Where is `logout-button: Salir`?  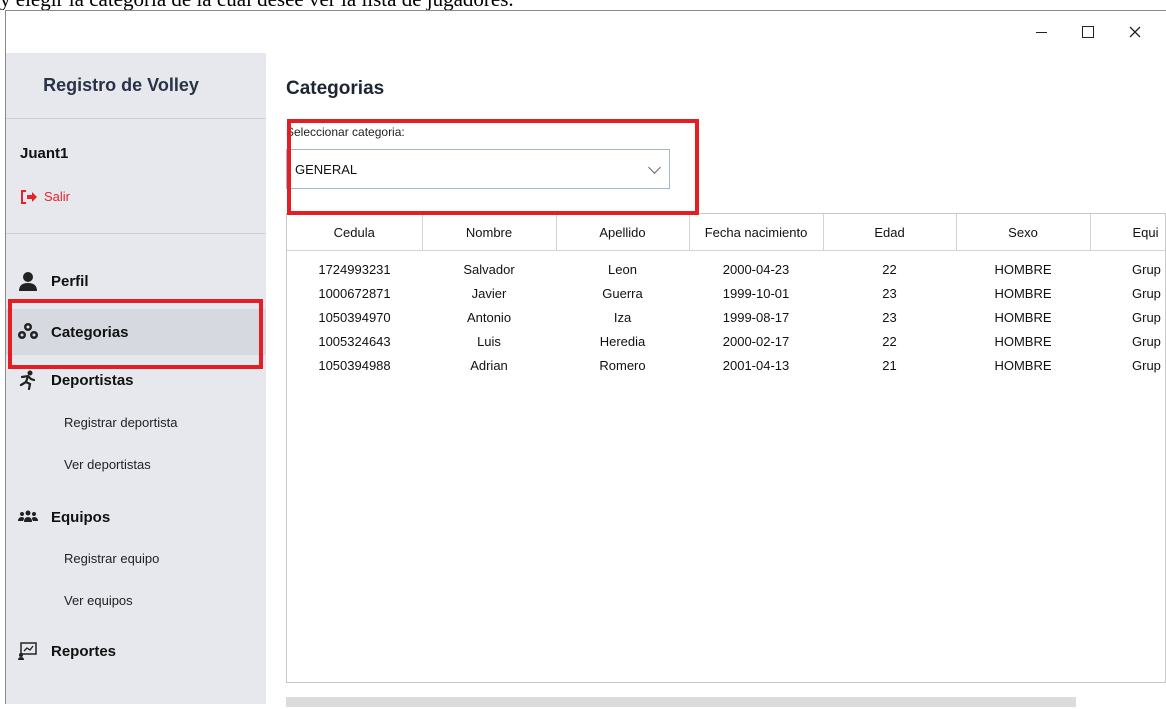 logout-button: Salir is located at coordinates (45, 196).